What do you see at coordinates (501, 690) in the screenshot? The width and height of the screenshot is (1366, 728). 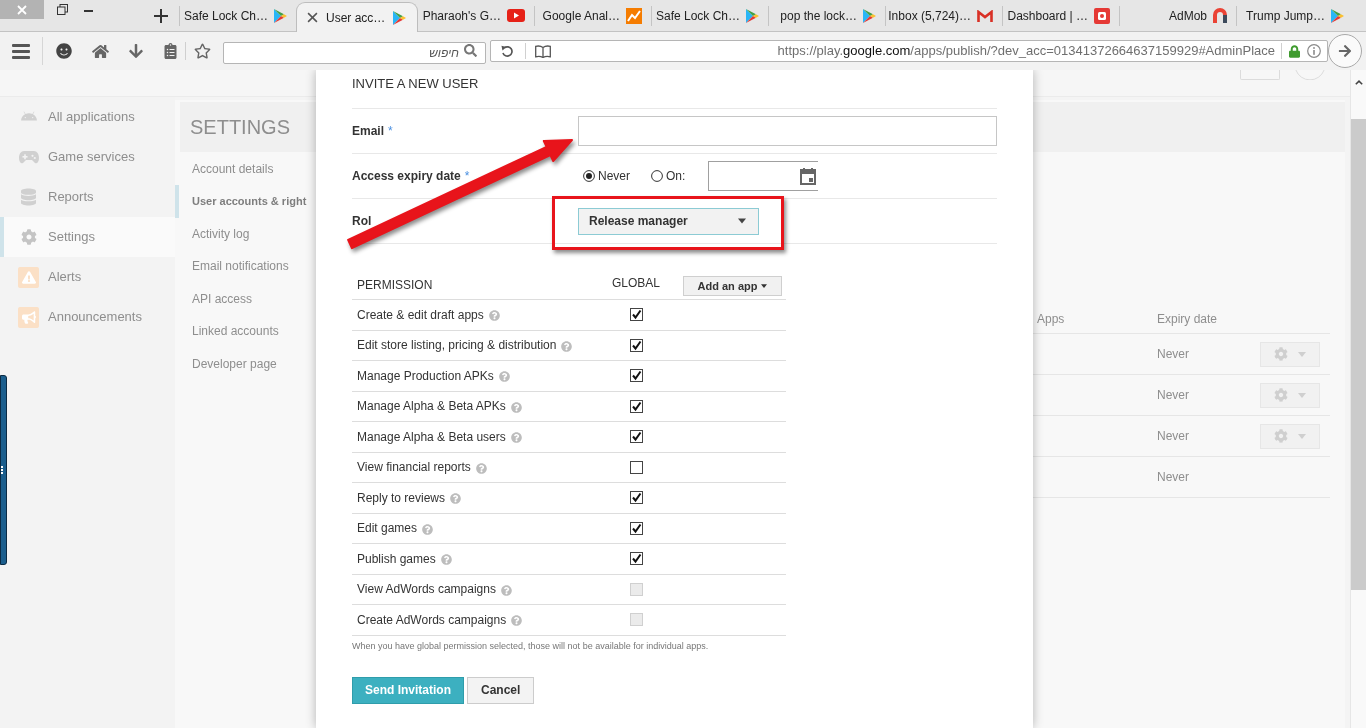 I see `cancel-button: Cancel` at bounding box center [501, 690].